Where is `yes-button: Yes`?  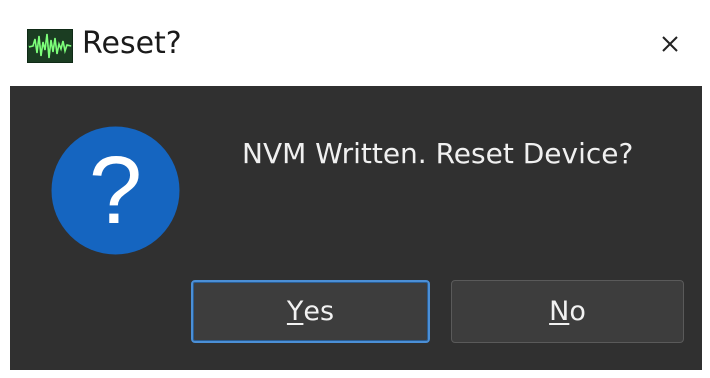
yes-button: Yes is located at coordinates (310, 311).